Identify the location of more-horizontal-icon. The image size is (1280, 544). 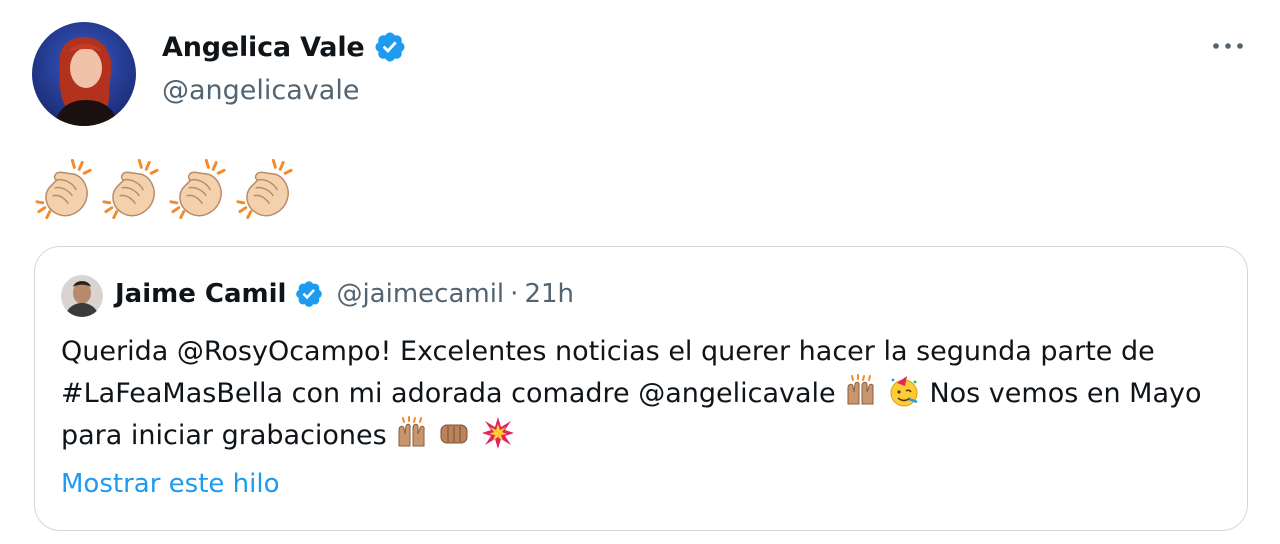
(1228, 46).